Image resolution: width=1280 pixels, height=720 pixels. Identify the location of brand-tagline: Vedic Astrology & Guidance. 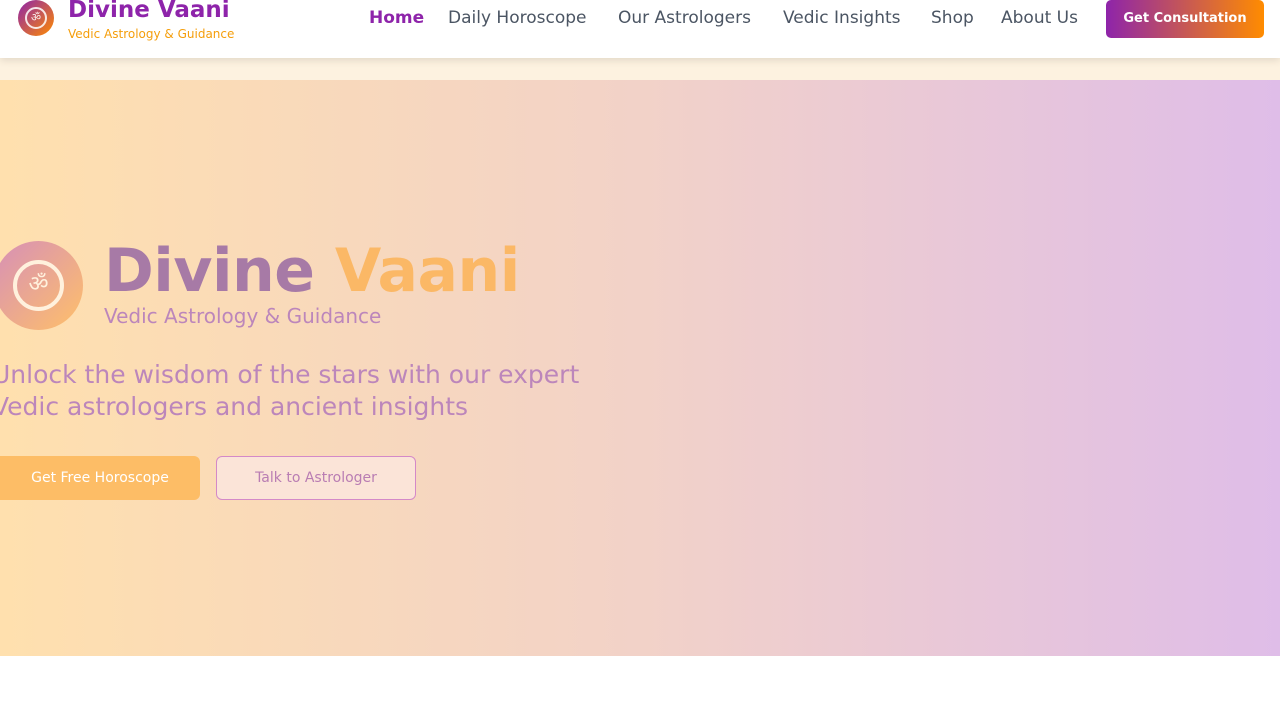
(151, 34).